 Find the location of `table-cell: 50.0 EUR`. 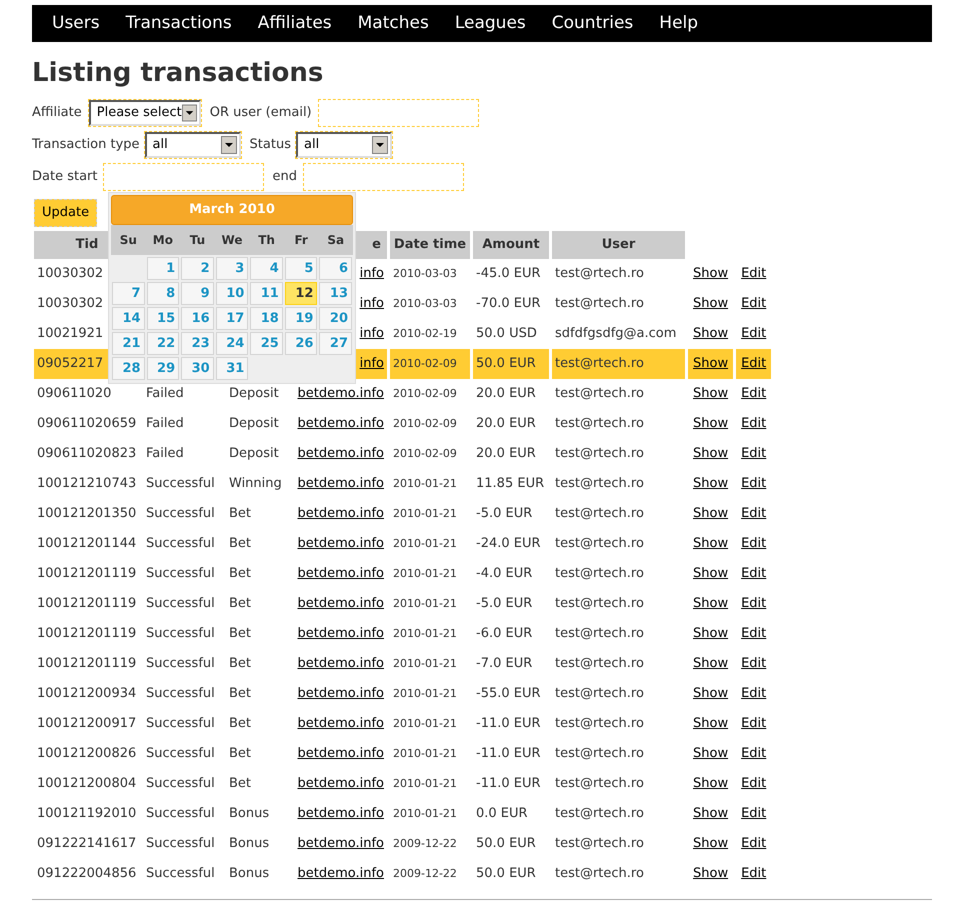

table-cell: 50.0 EUR is located at coordinates (506, 844).